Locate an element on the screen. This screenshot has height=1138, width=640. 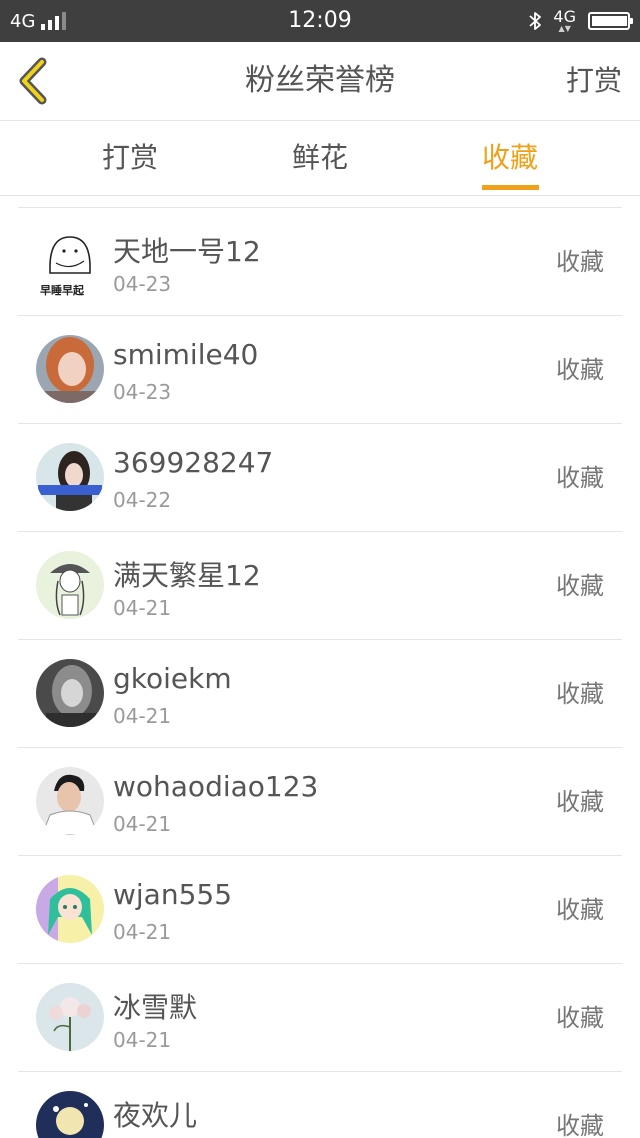
item-name: gkoiekm is located at coordinates (172, 678).